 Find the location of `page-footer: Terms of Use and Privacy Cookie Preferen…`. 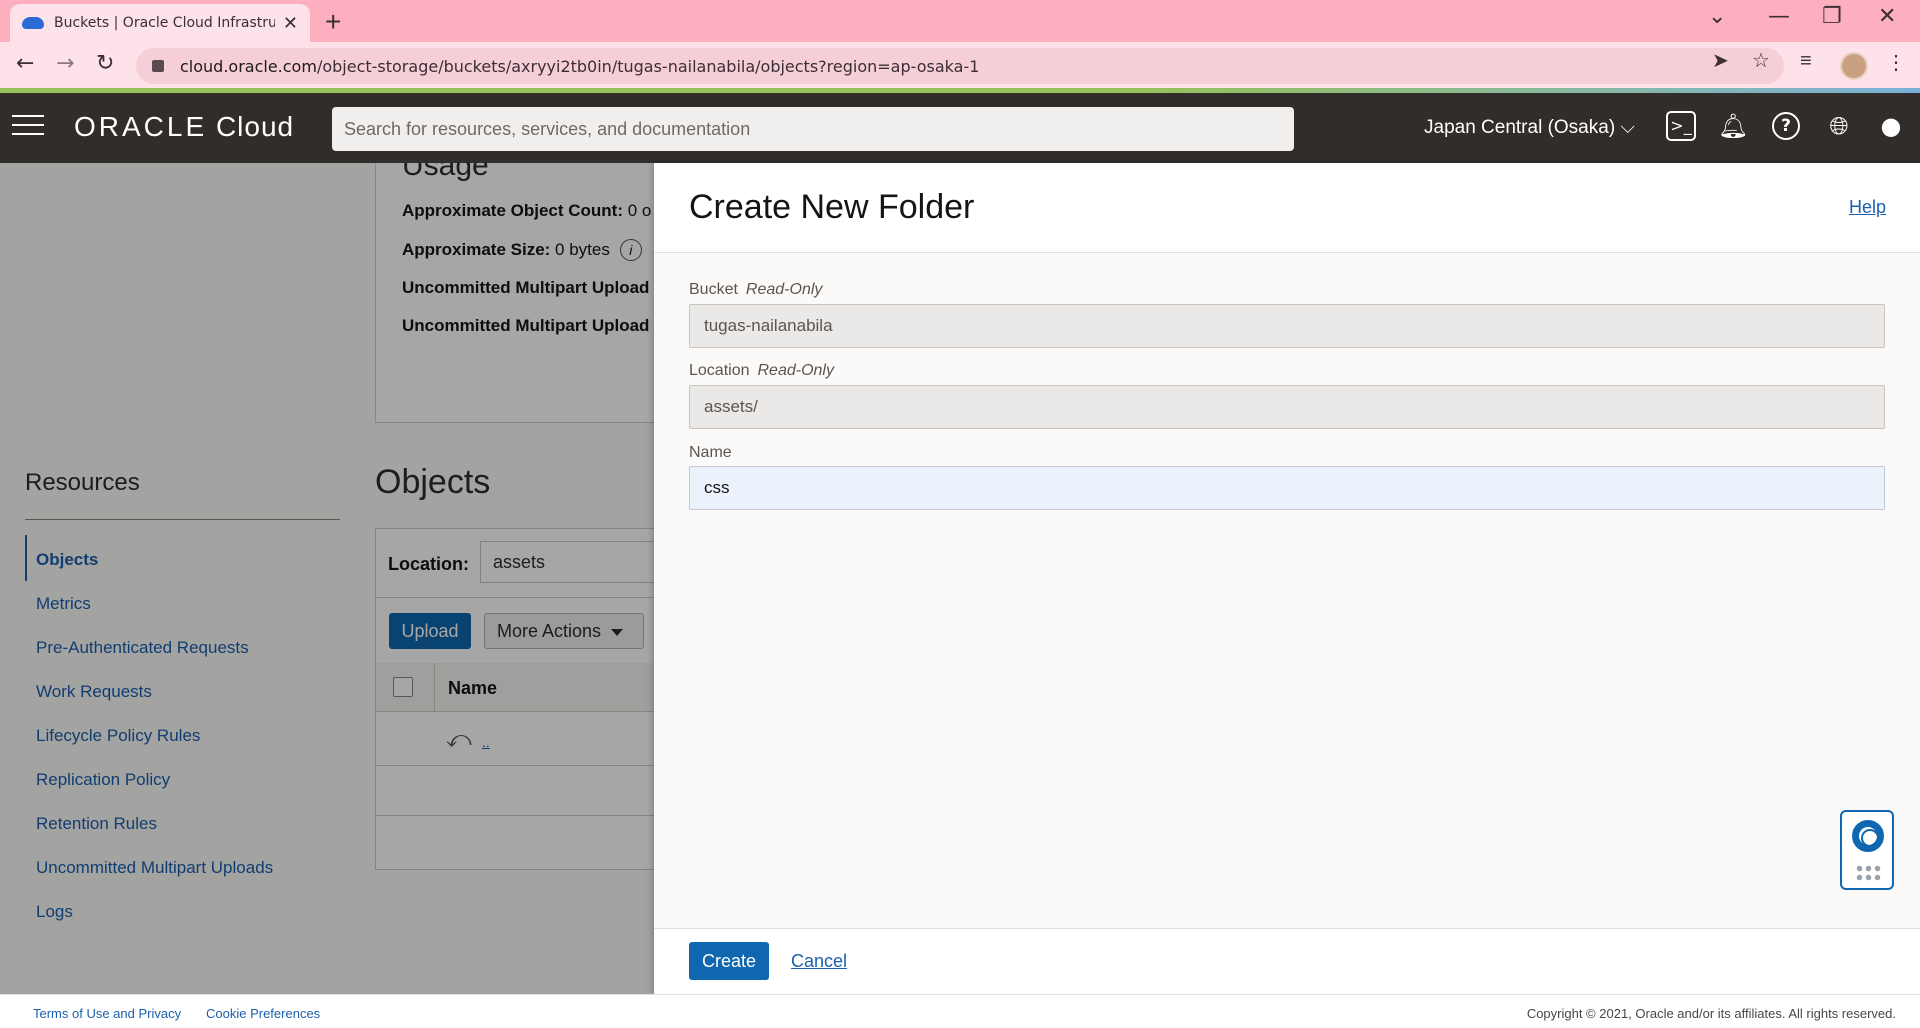

page-footer: Terms of Use and Privacy Cookie Preferen… is located at coordinates (960, 1011).